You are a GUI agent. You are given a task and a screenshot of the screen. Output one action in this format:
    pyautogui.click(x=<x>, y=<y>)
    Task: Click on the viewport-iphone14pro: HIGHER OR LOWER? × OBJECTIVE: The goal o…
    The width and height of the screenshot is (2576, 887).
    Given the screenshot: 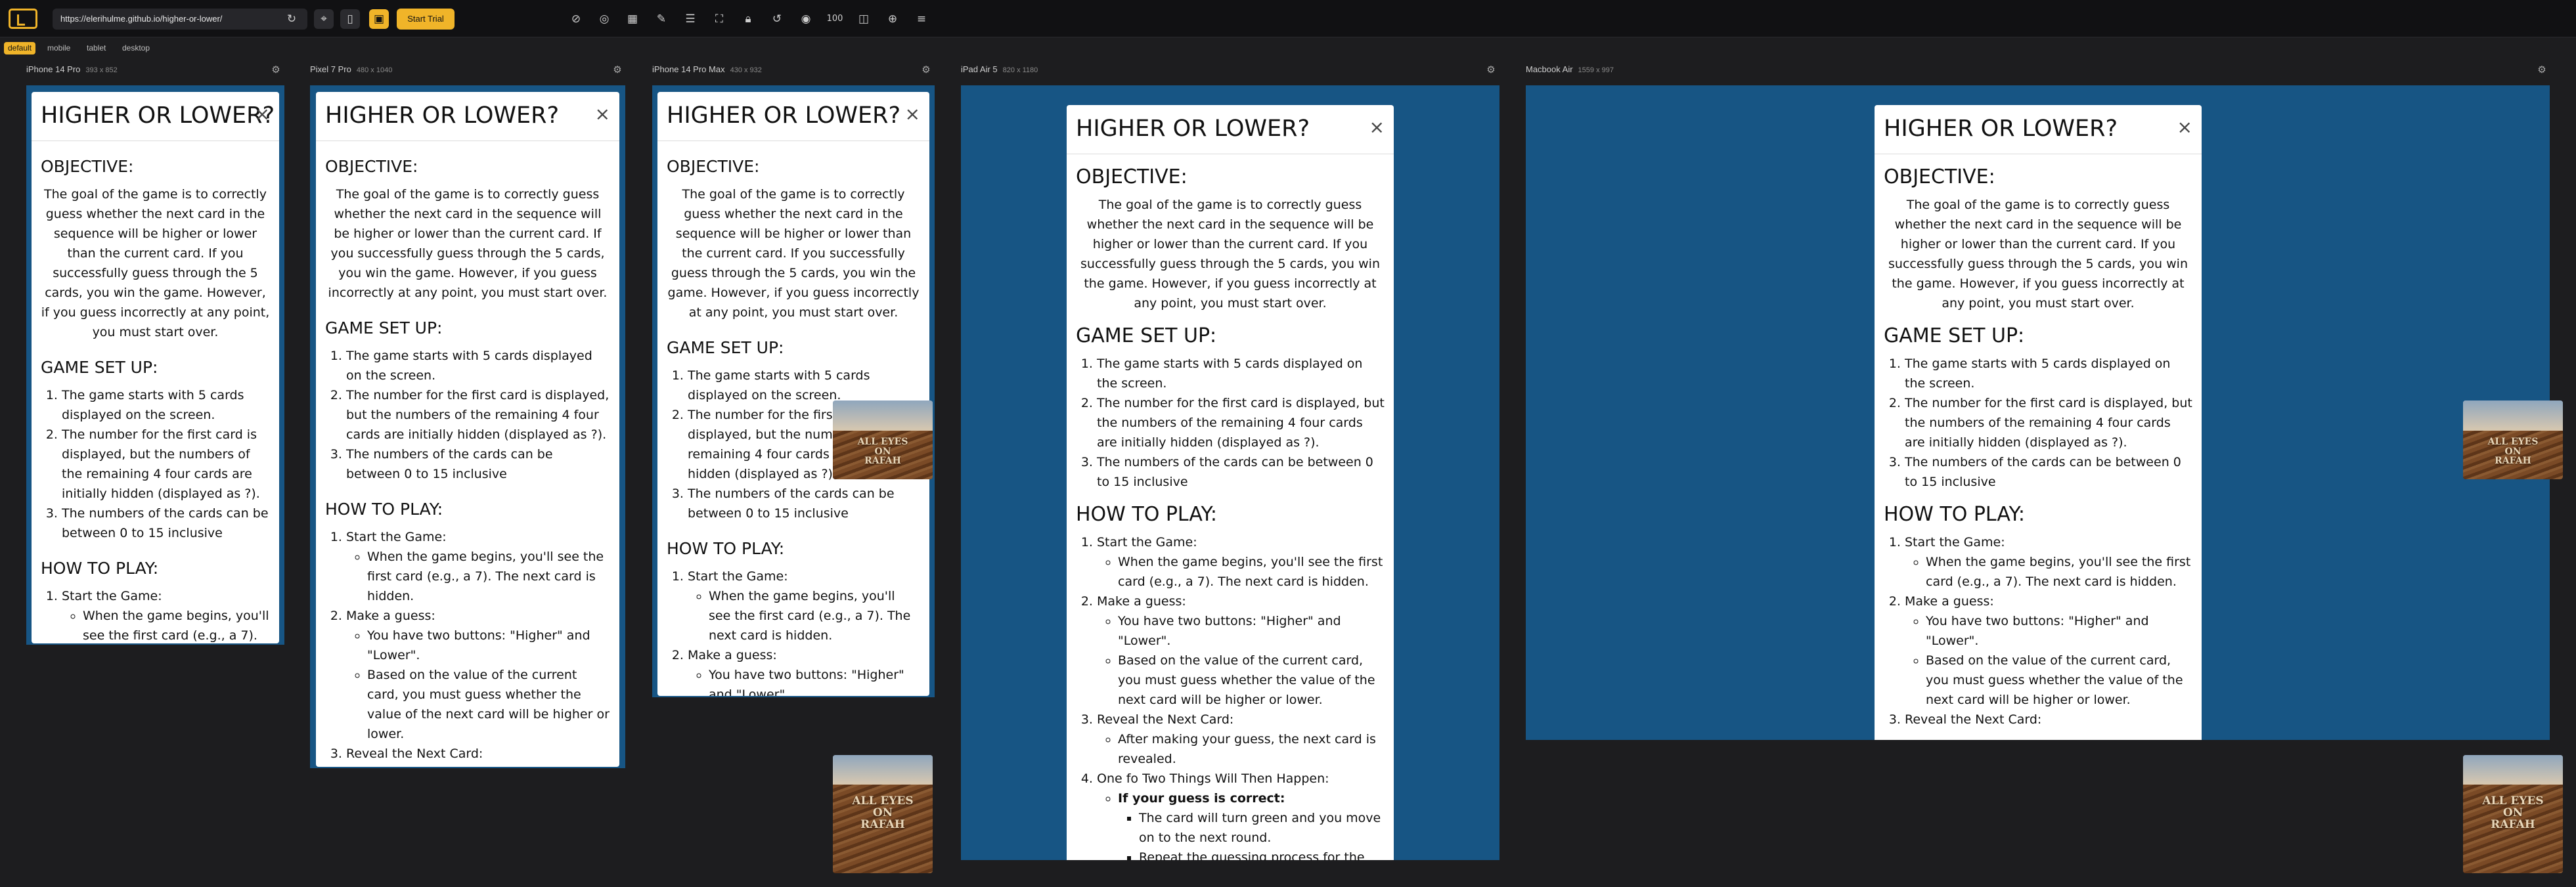 What is the action you would take?
    pyautogui.click(x=155, y=365)
    